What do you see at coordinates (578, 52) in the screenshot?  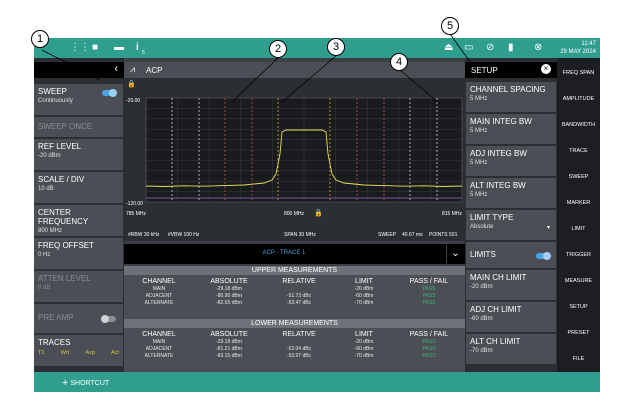 I see `date-text: 29 MAY 2024` at bounding box center [578, 52].